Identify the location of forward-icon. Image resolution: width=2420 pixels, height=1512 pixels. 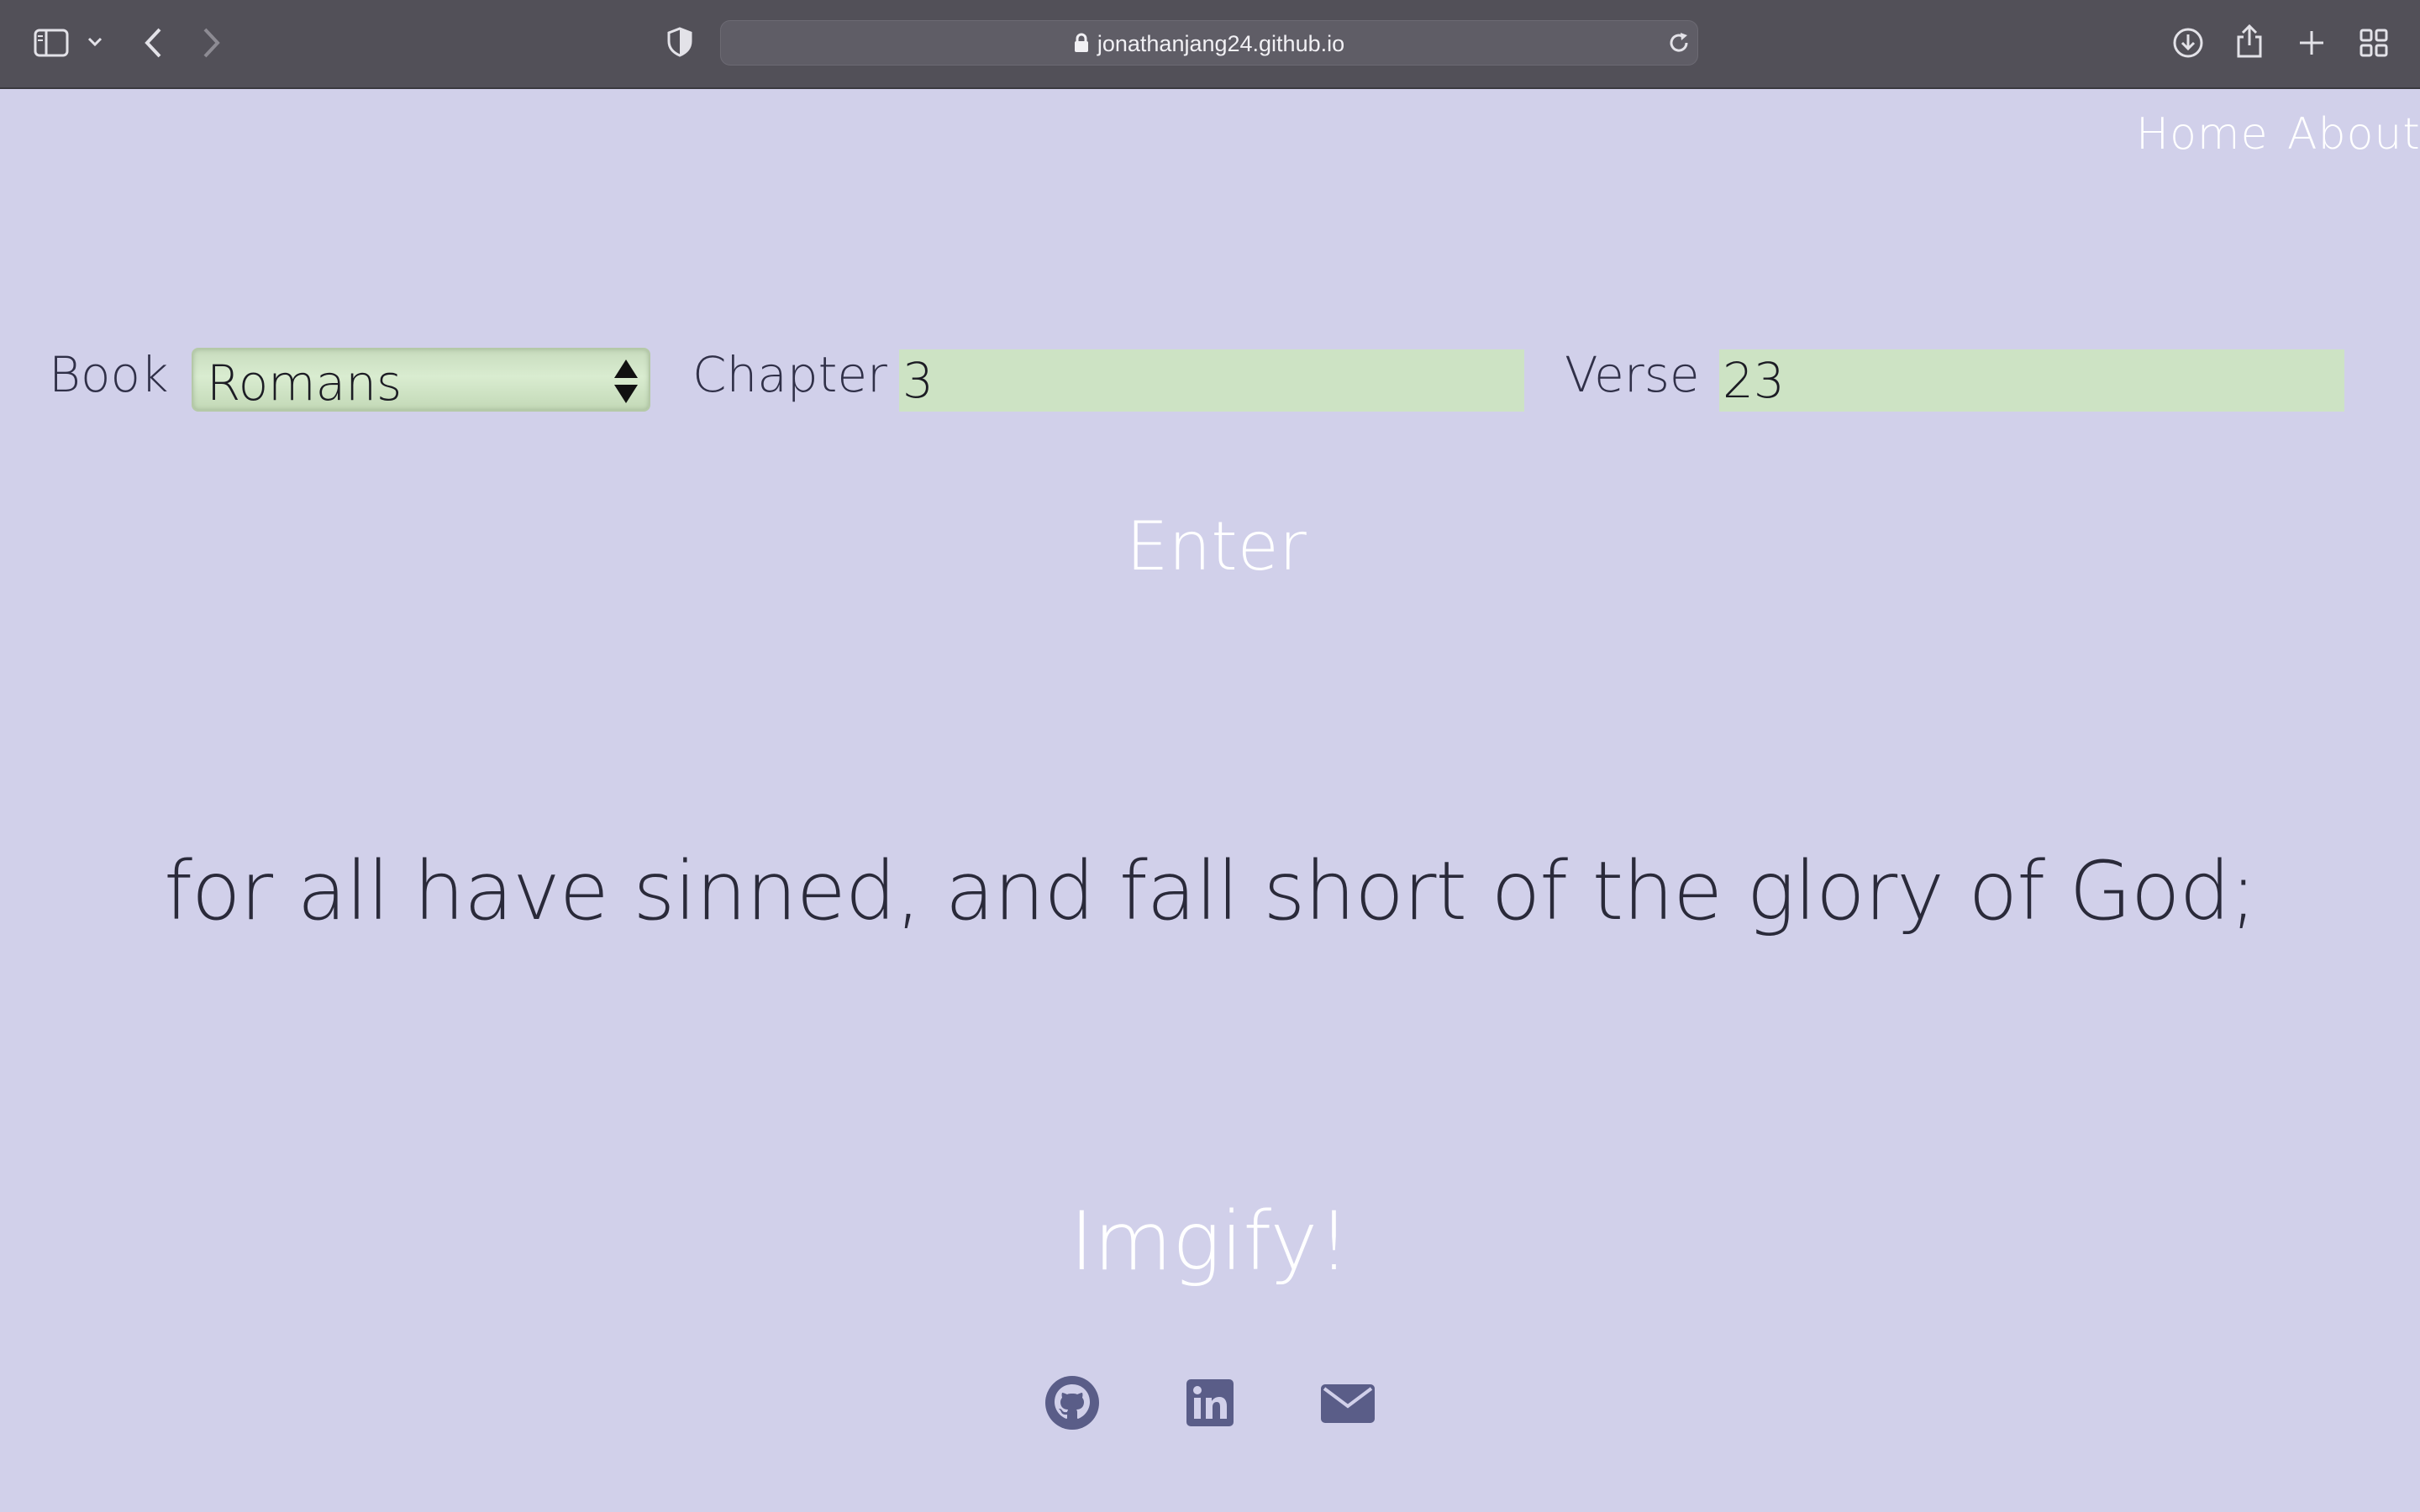
(212, 43).